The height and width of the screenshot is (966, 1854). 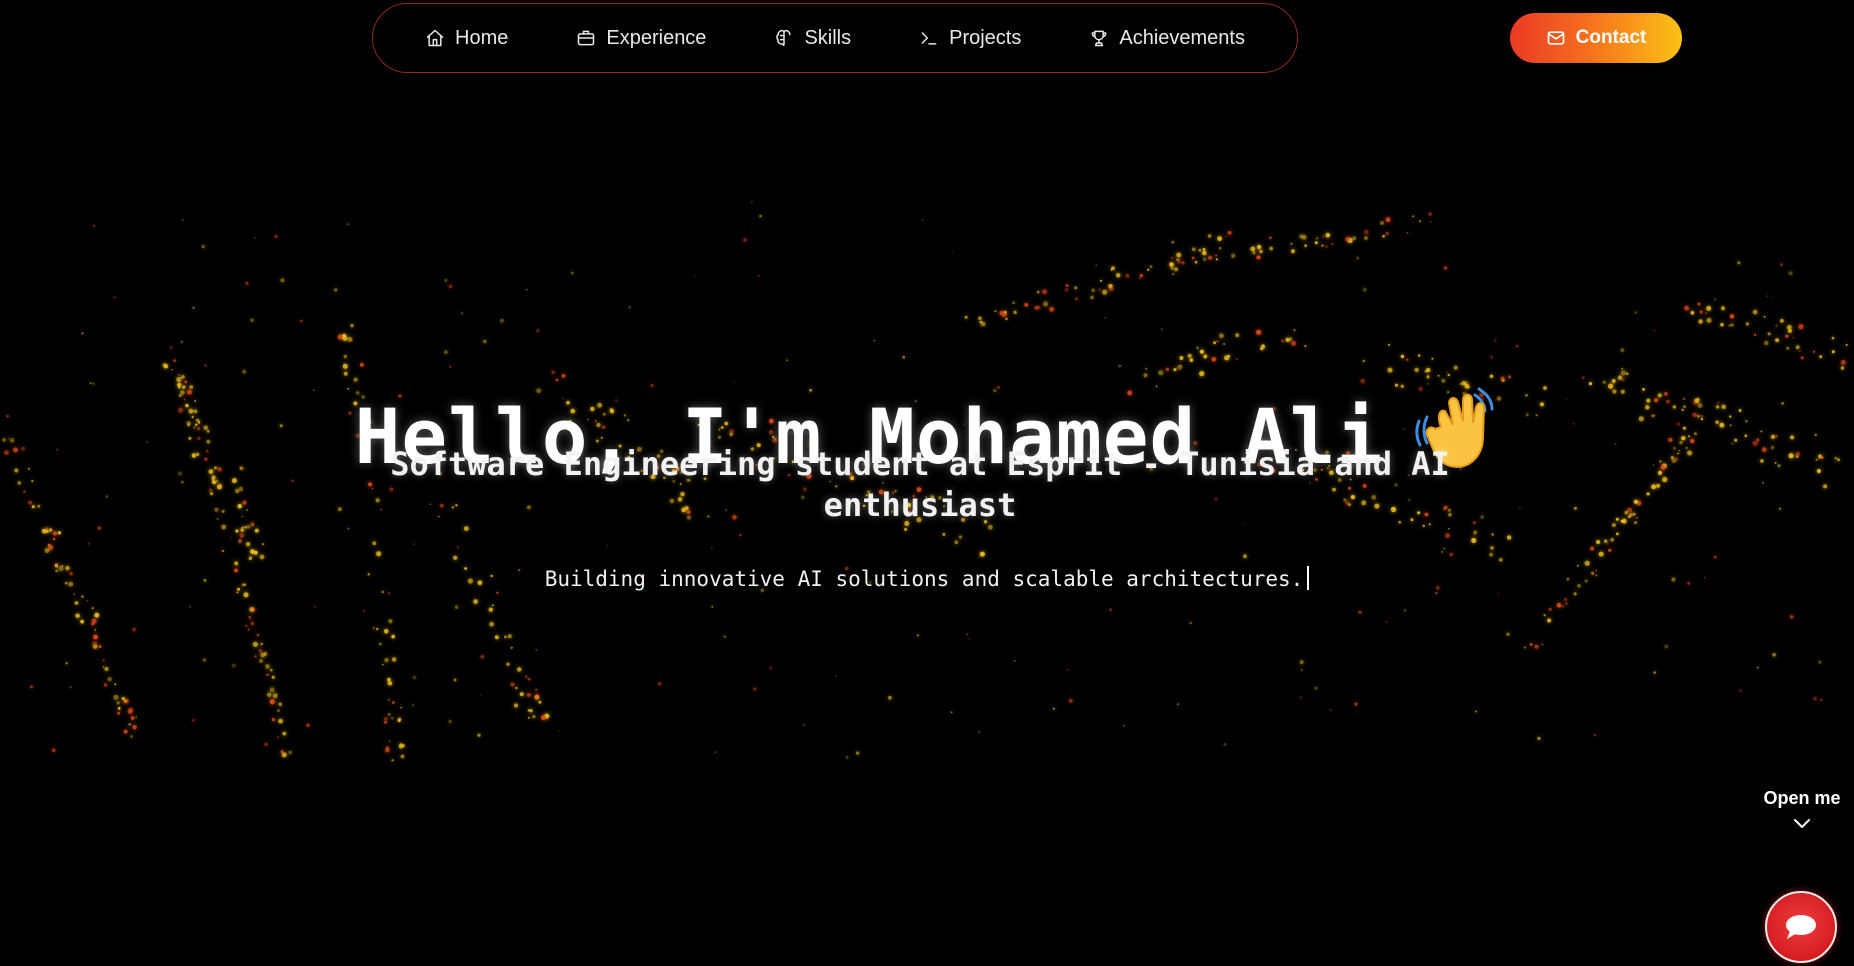 What do you see at coordinates (812, 38) in the screenshot?
I see `nav-item-skills: Skills` at bounding box center [812, 38].